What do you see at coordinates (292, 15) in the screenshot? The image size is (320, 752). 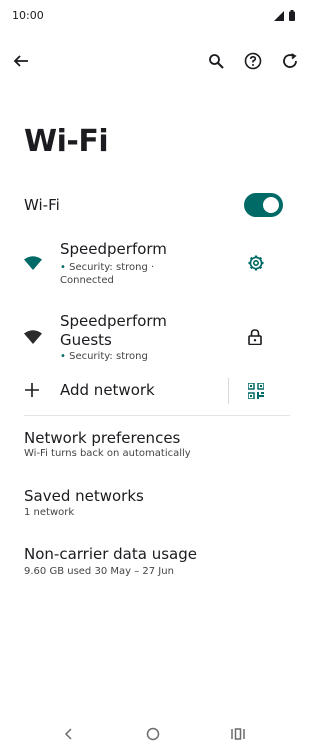 I see `battery-icon` at bounding box center [292, 15].